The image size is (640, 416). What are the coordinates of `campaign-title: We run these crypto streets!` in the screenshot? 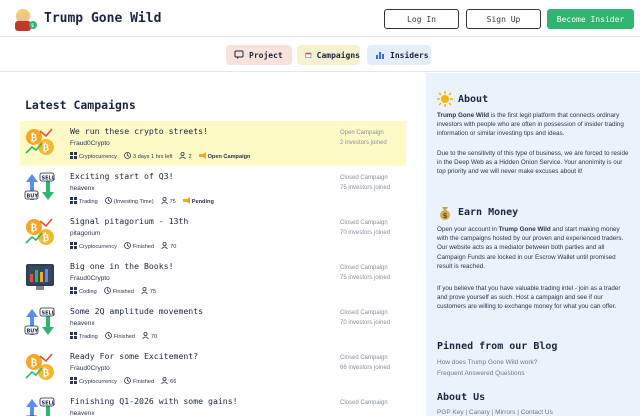 It's located at (139, 131).